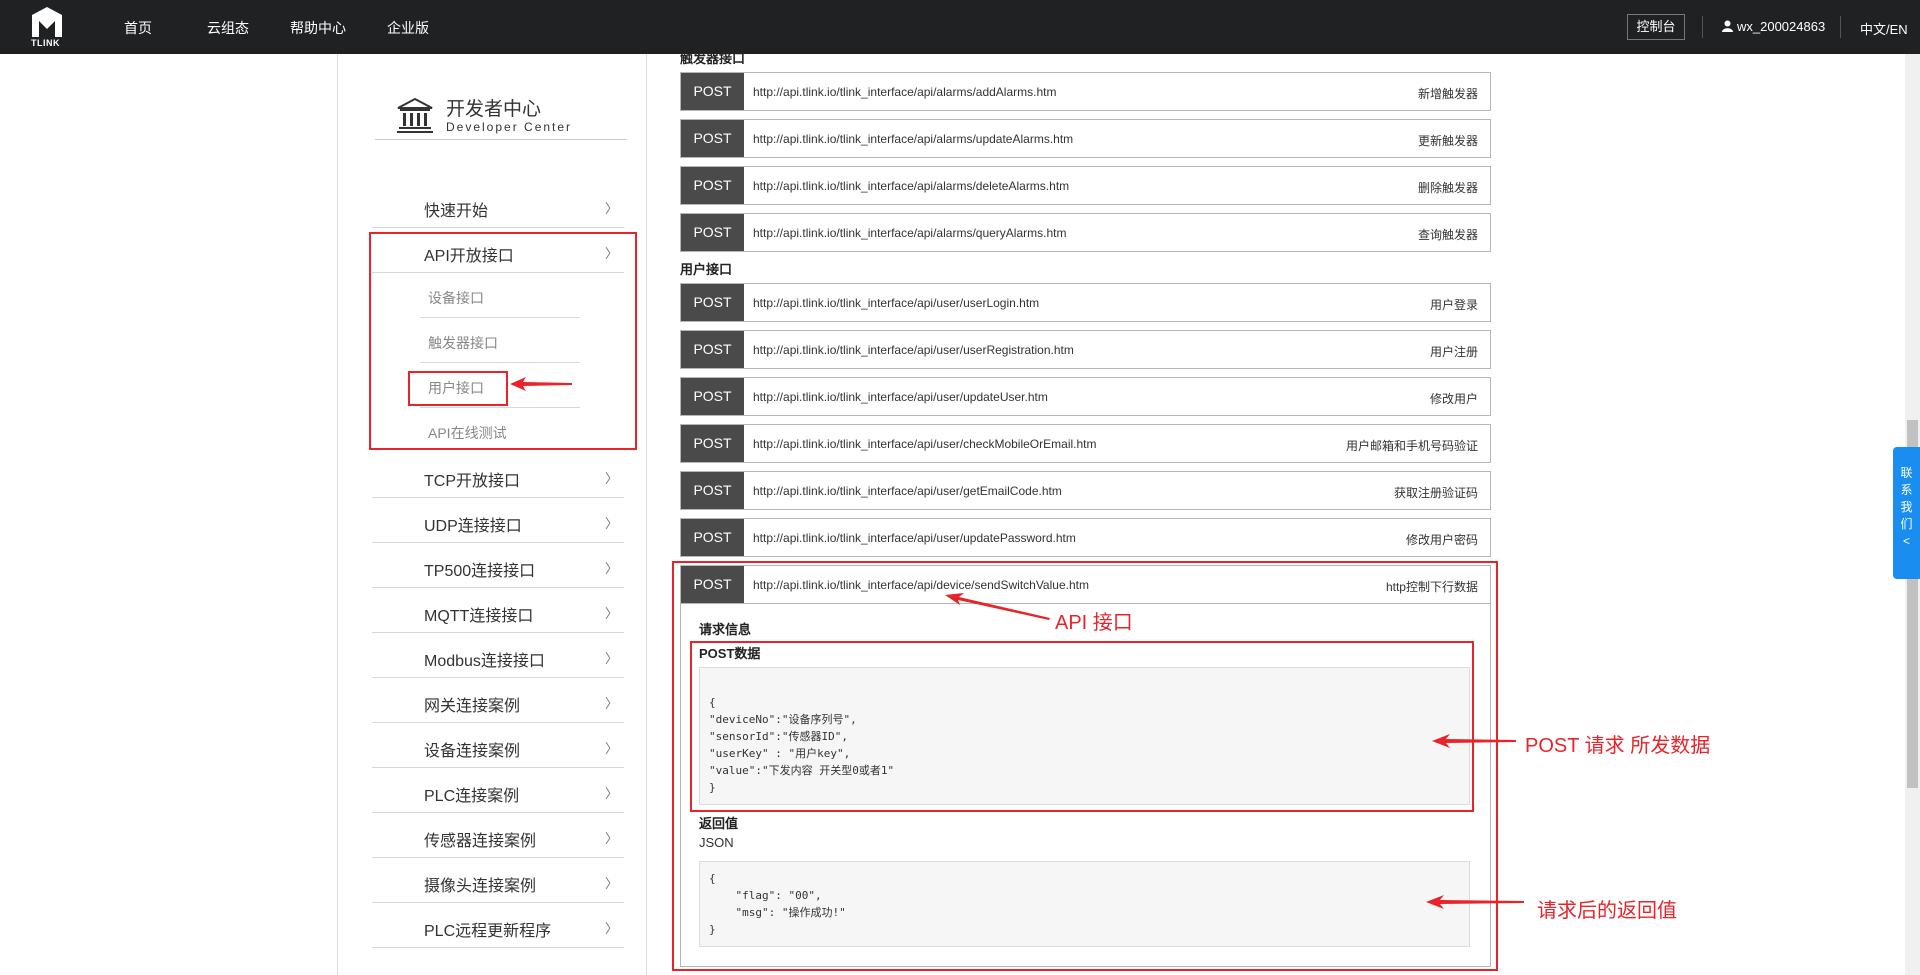  What do you see at coordinates (1411, 446) in the screenshot?
I see `api-desc: 用户邮箱和手机号码验证` at bounding box center [1411, 446].